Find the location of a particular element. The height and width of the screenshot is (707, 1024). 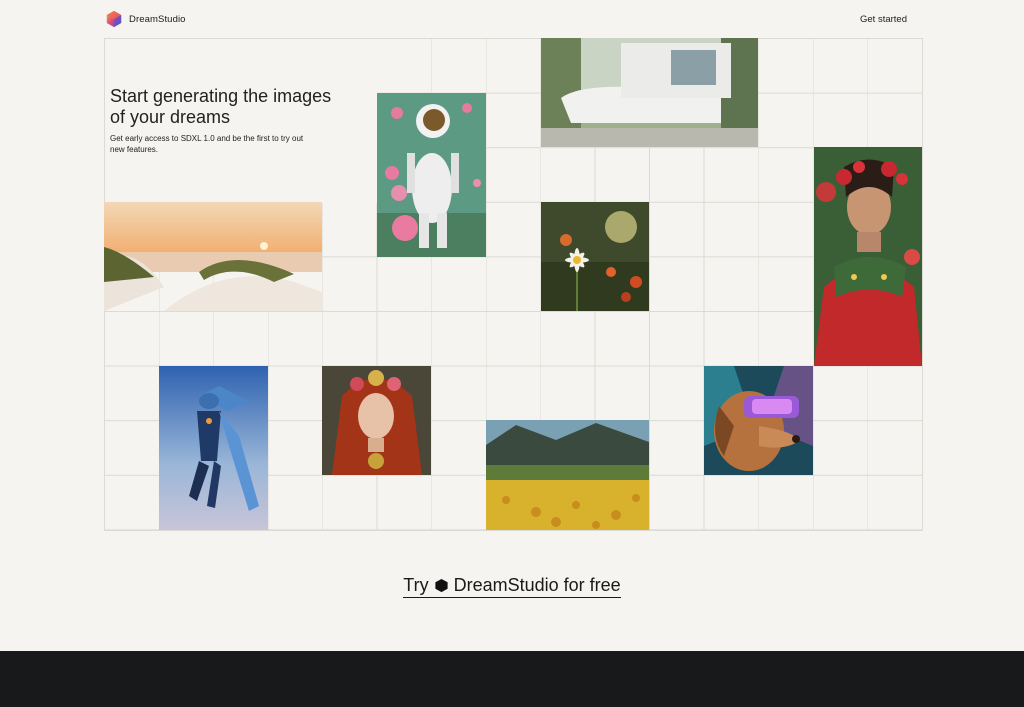

cta-brand: DreamStudio for free is located at coordinates (537, 585).